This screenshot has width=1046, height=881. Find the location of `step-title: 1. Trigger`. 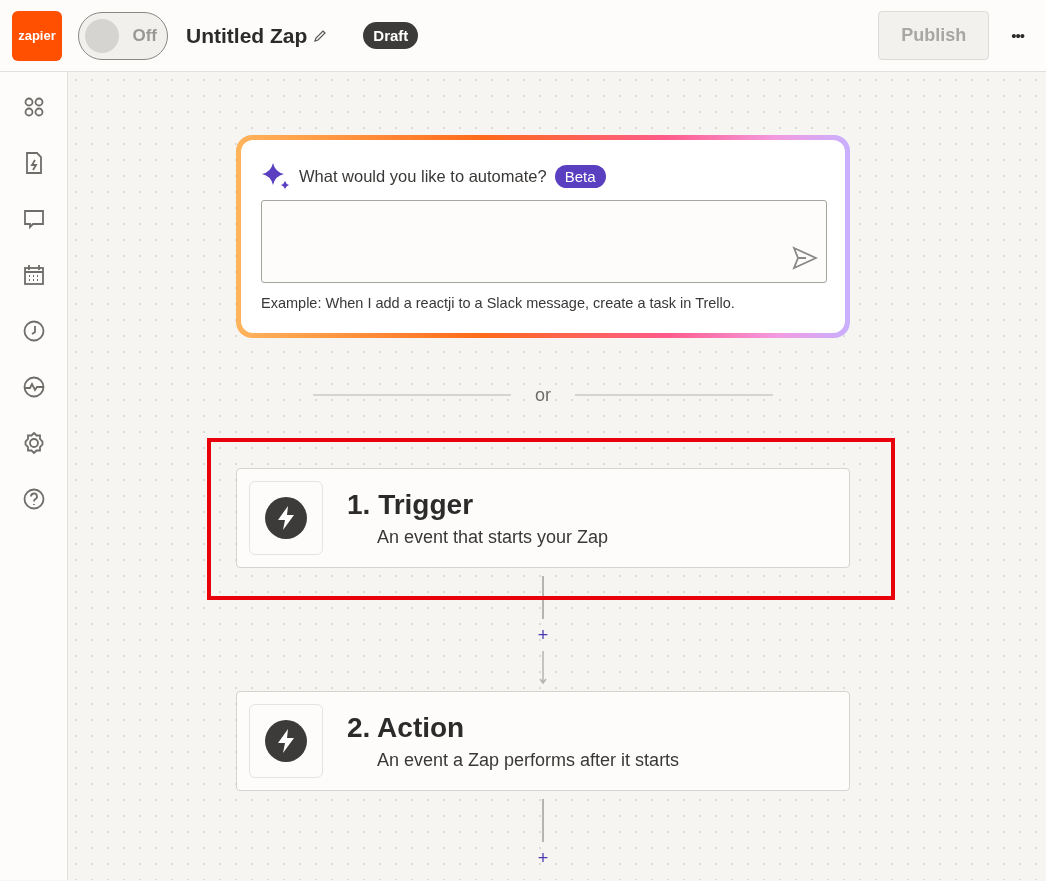

step-title: 1. Trigger is located at coordinates (411, 504).